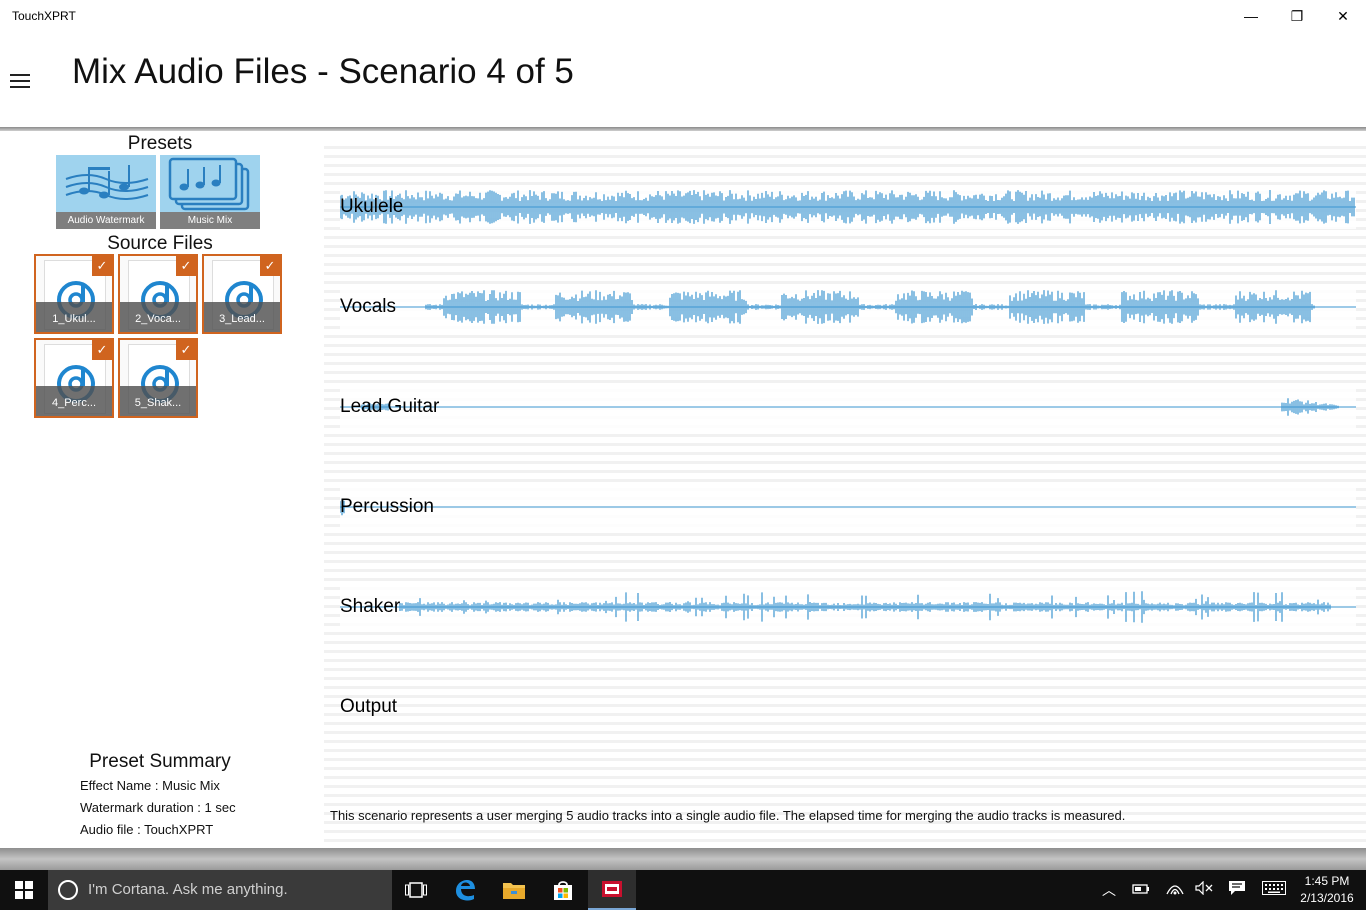  Describe the element at coordinates (44, 16) in the screenshot. I see `app-title: TouchXPRT` at that location.